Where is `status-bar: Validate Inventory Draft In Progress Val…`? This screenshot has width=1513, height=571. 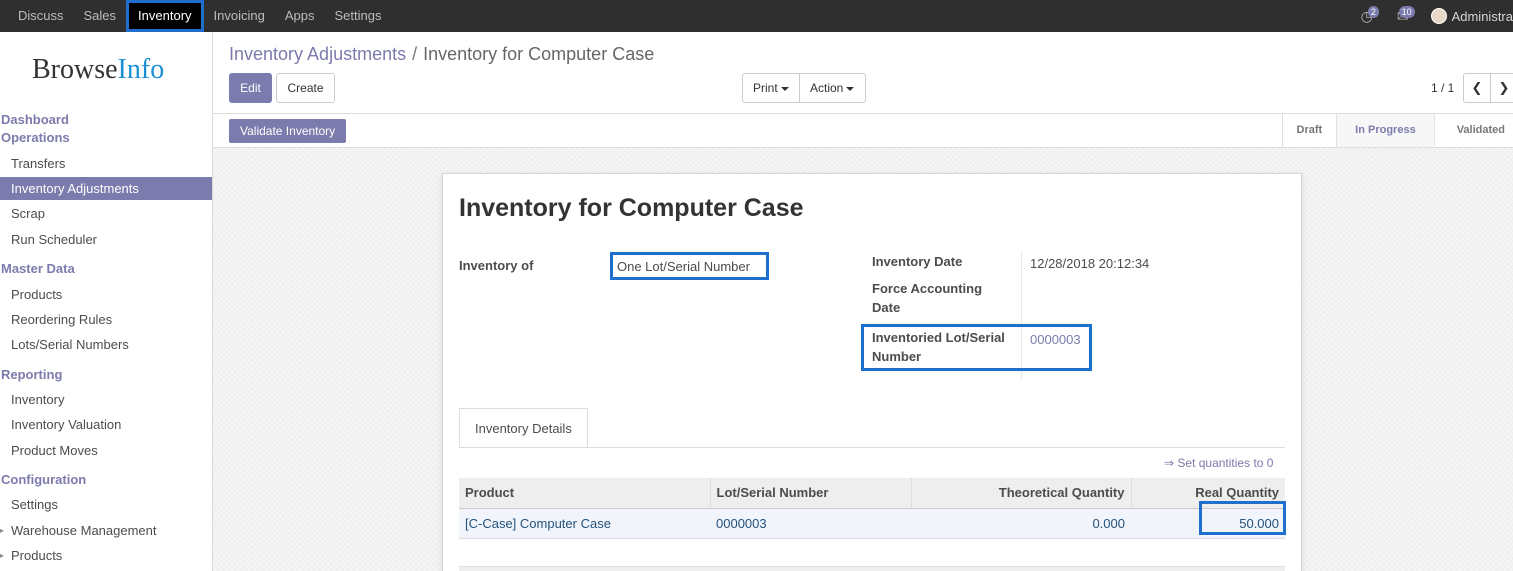
status-bar: Validate Inventory Draft In Progress Val… is located at coordinates (863, 130).